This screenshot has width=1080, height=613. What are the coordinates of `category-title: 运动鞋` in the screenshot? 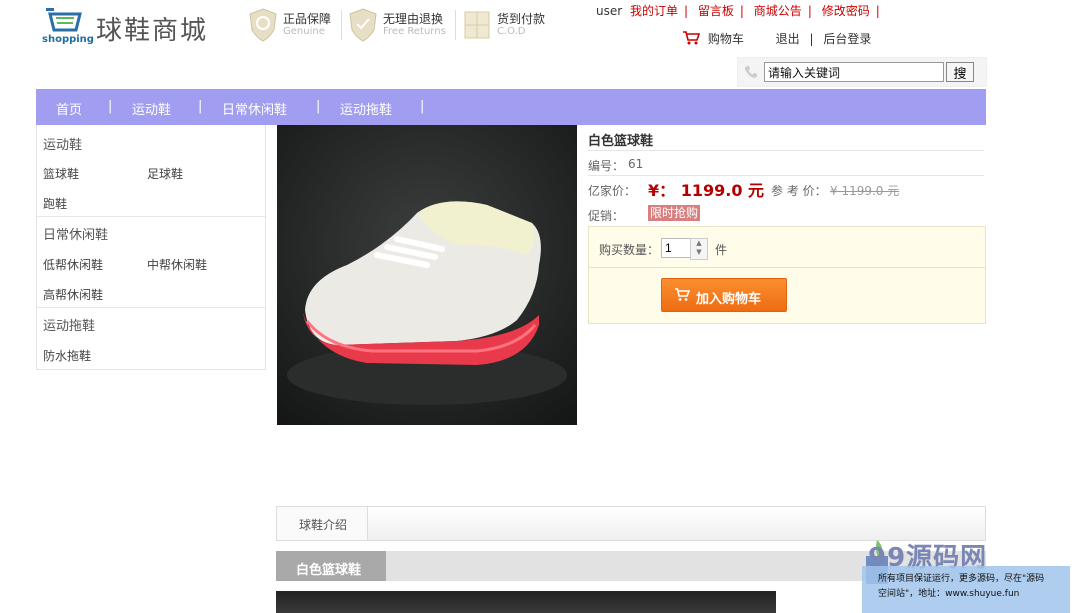 It's located at (62, 143).